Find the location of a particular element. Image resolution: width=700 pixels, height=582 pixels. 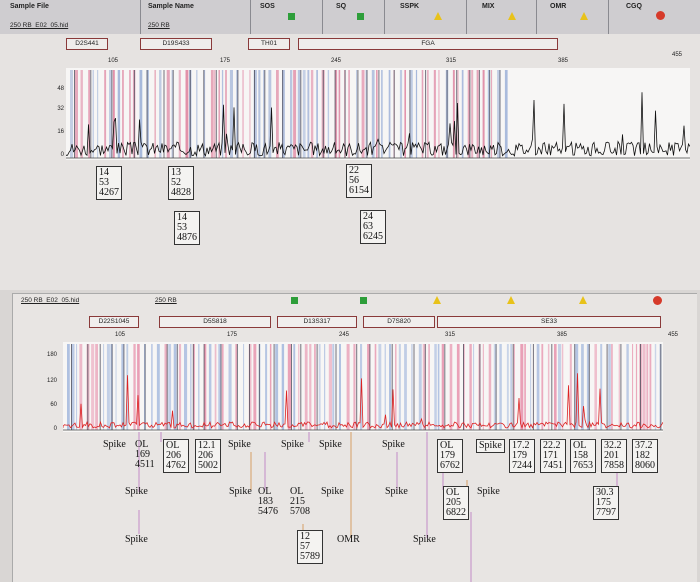

omr-label: OMR is located at coordinates (348, 540).